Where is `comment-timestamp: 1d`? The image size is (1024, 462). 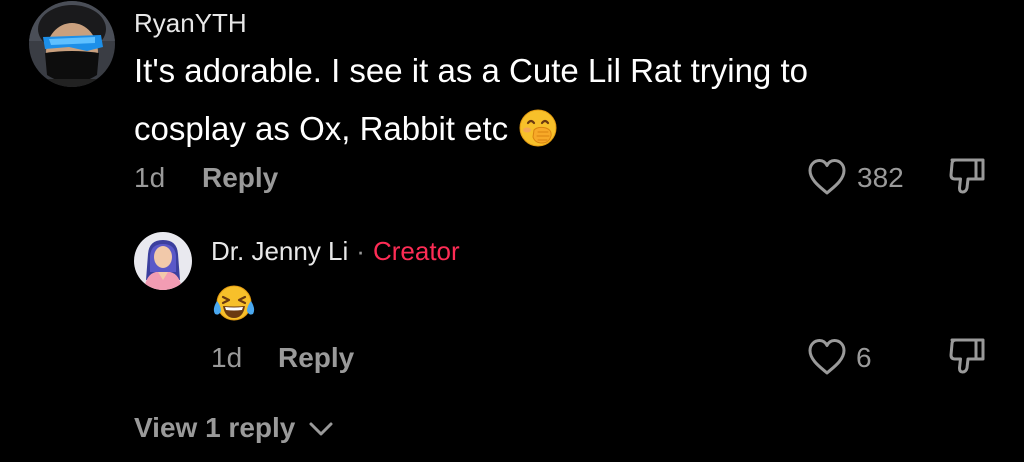 comment-timestamp: 1d is located at coordinates (150, 177).